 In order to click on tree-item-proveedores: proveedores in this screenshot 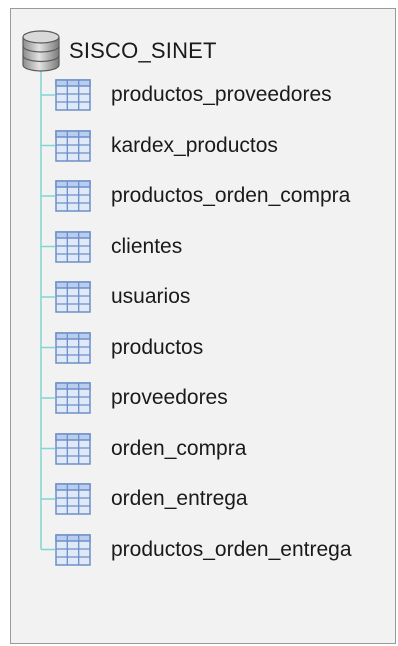, I will do `click(204, 398)`.